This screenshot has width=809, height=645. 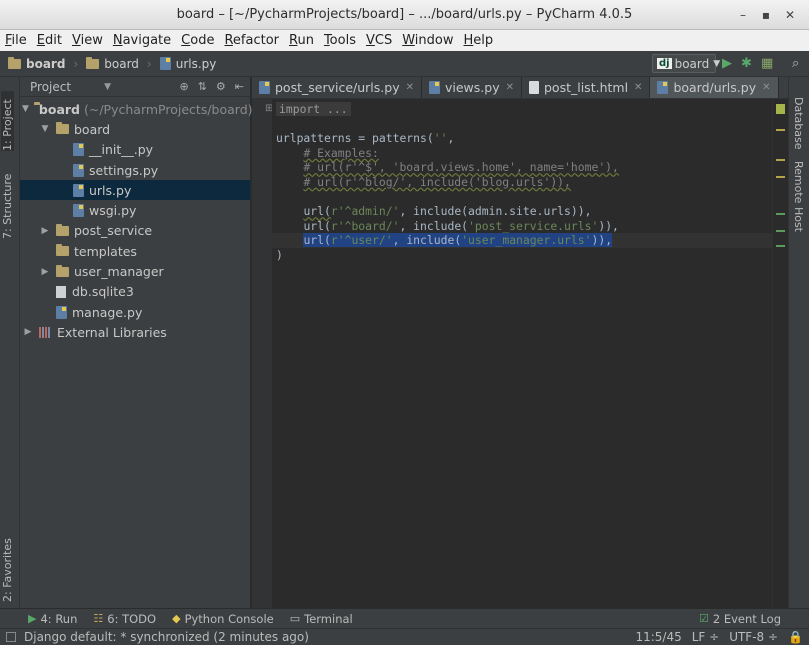 I want to click on editor-tab-label: views.py, so click(x=472, y=87).